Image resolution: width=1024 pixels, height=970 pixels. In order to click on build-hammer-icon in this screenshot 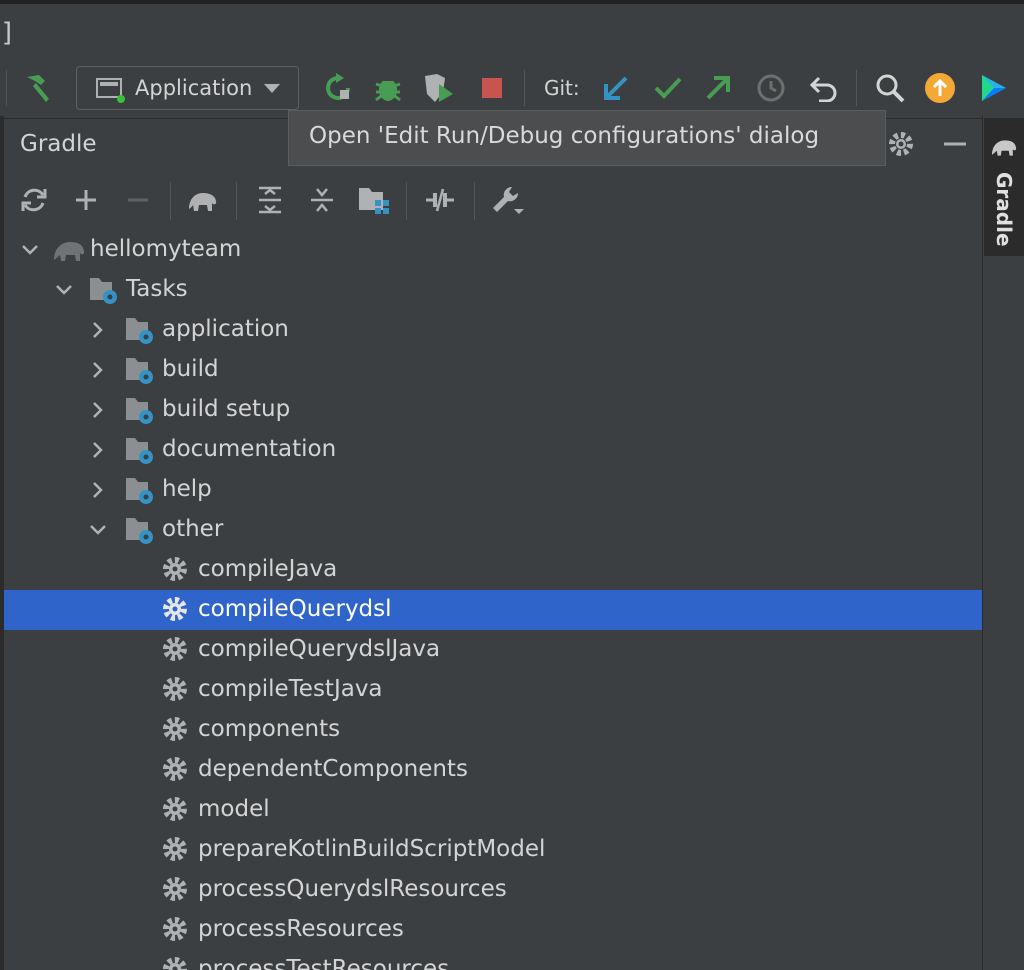, I will do `click(38, 88)`.